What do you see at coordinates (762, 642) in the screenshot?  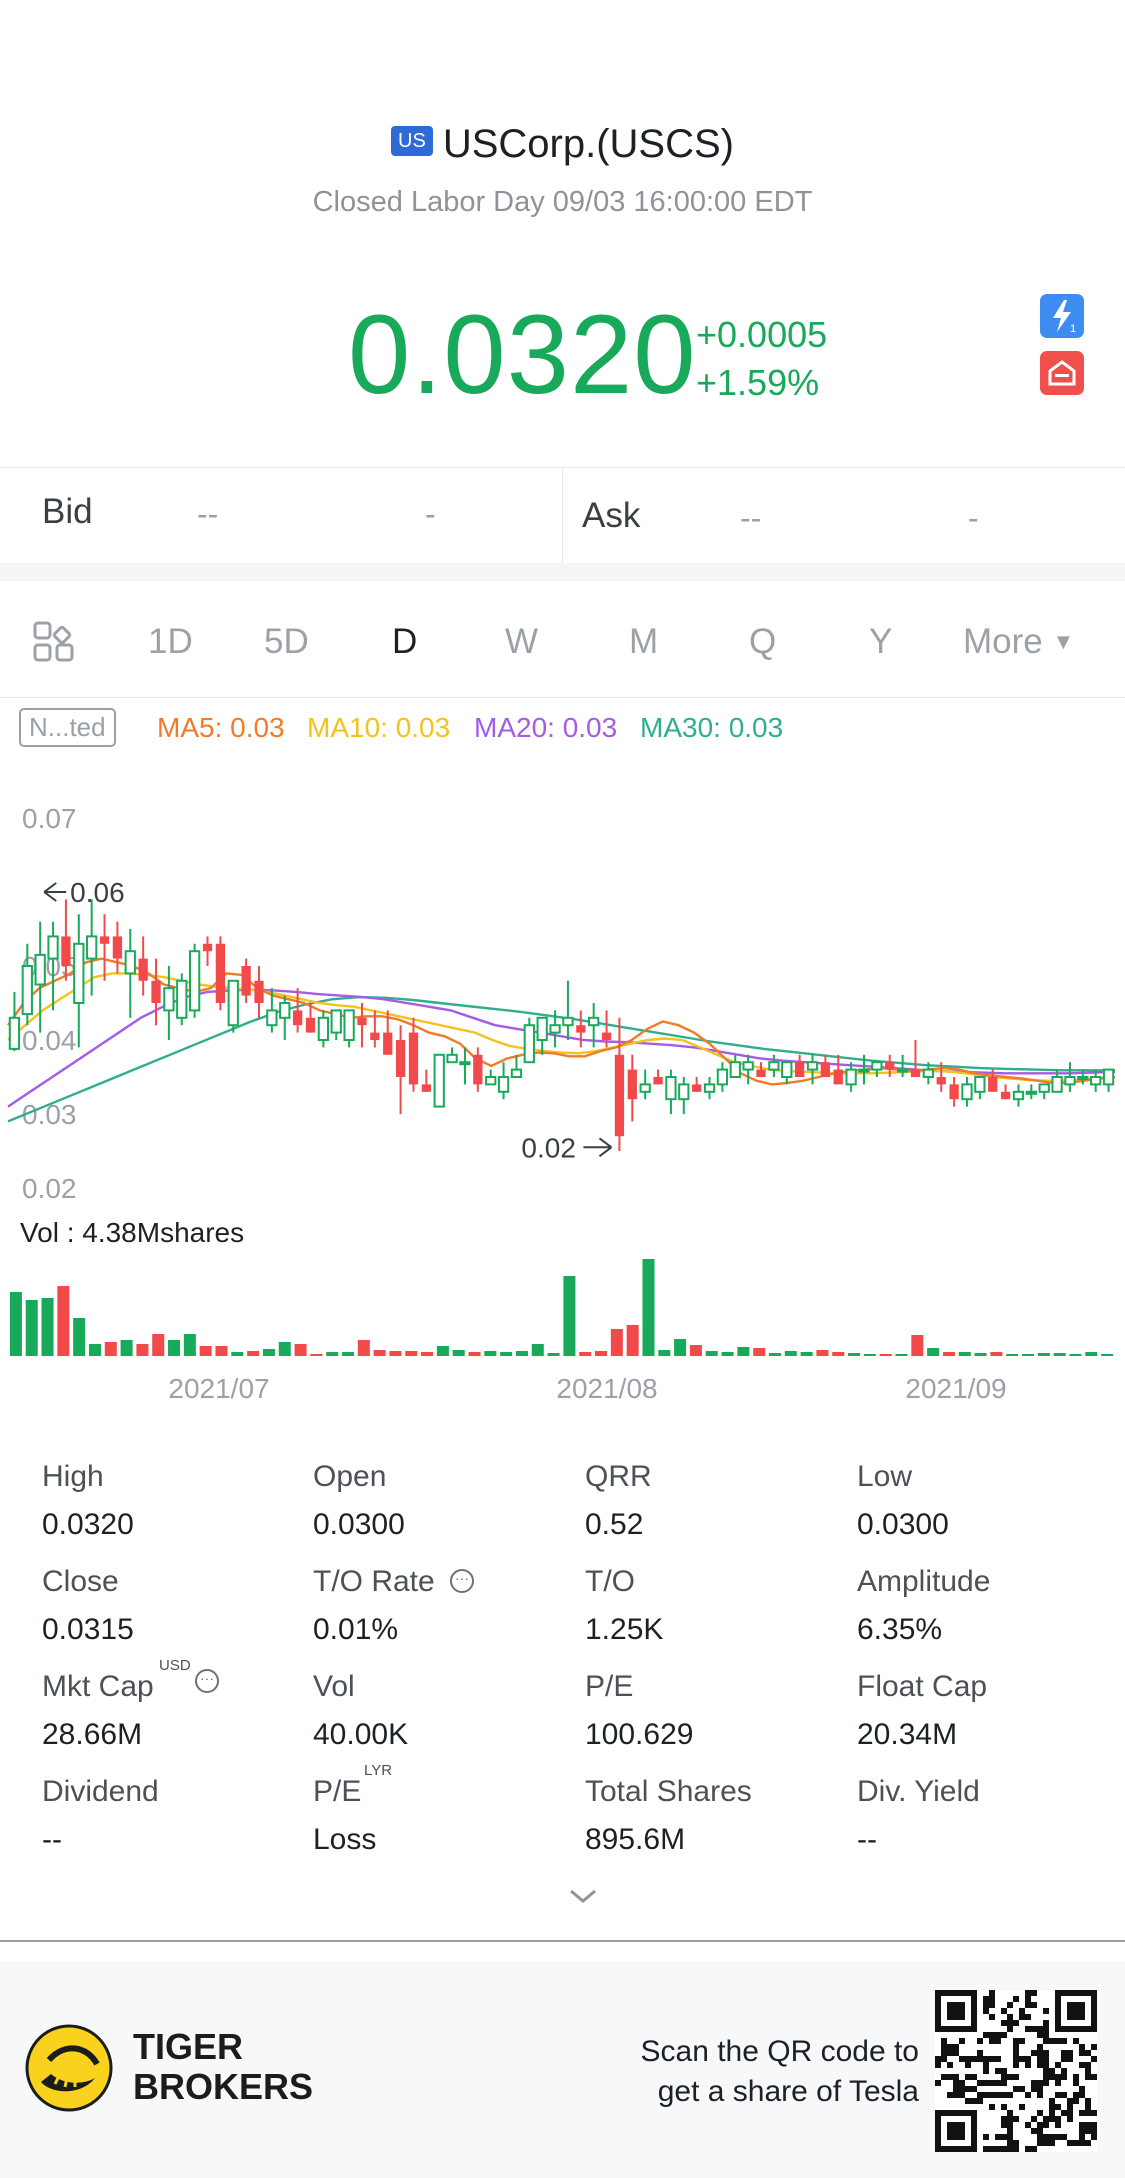 I see `tab-q: Q` at bounding box center [762, 642].